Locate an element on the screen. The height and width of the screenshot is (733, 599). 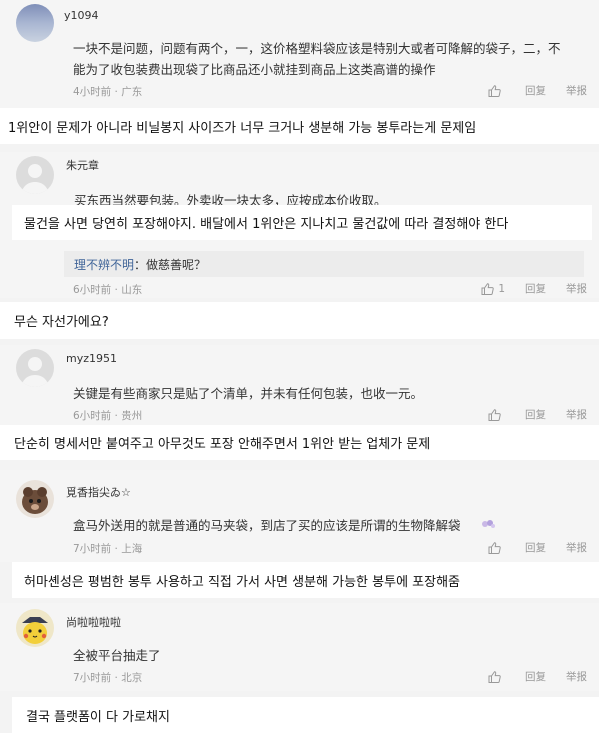
comment-meta: 4小时前 · 广东 is located at coordinates (108, 92).